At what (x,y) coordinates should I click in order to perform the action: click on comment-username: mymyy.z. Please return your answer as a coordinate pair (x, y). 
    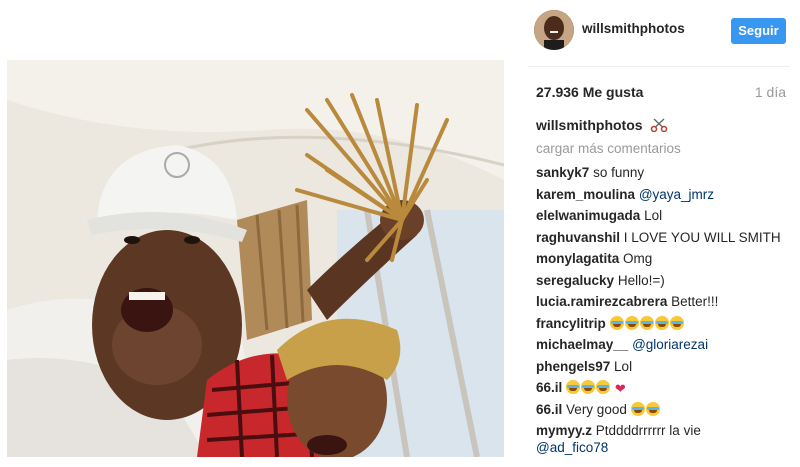
    Looking at the image, I should click on (564, 430).